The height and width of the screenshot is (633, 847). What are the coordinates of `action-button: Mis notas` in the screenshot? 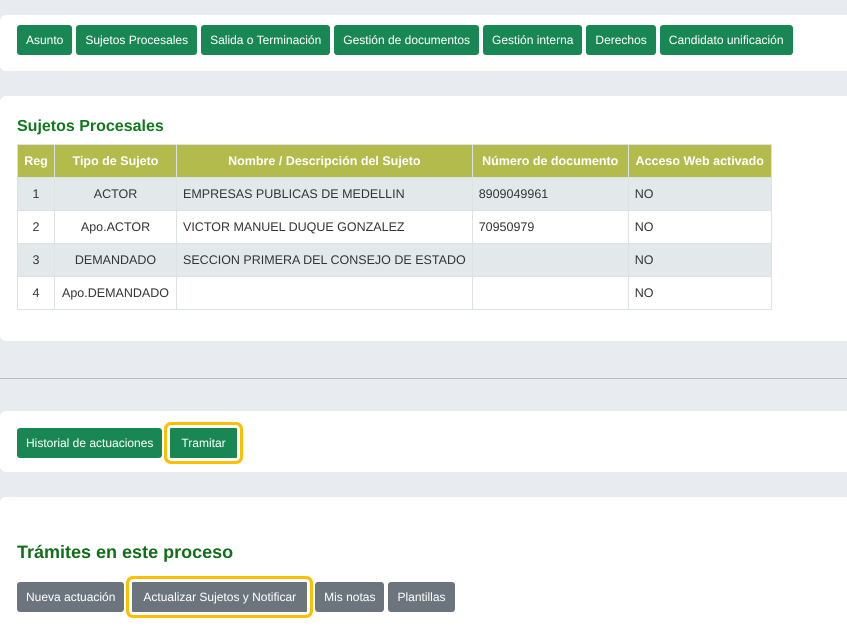 It's located at (349, 597).